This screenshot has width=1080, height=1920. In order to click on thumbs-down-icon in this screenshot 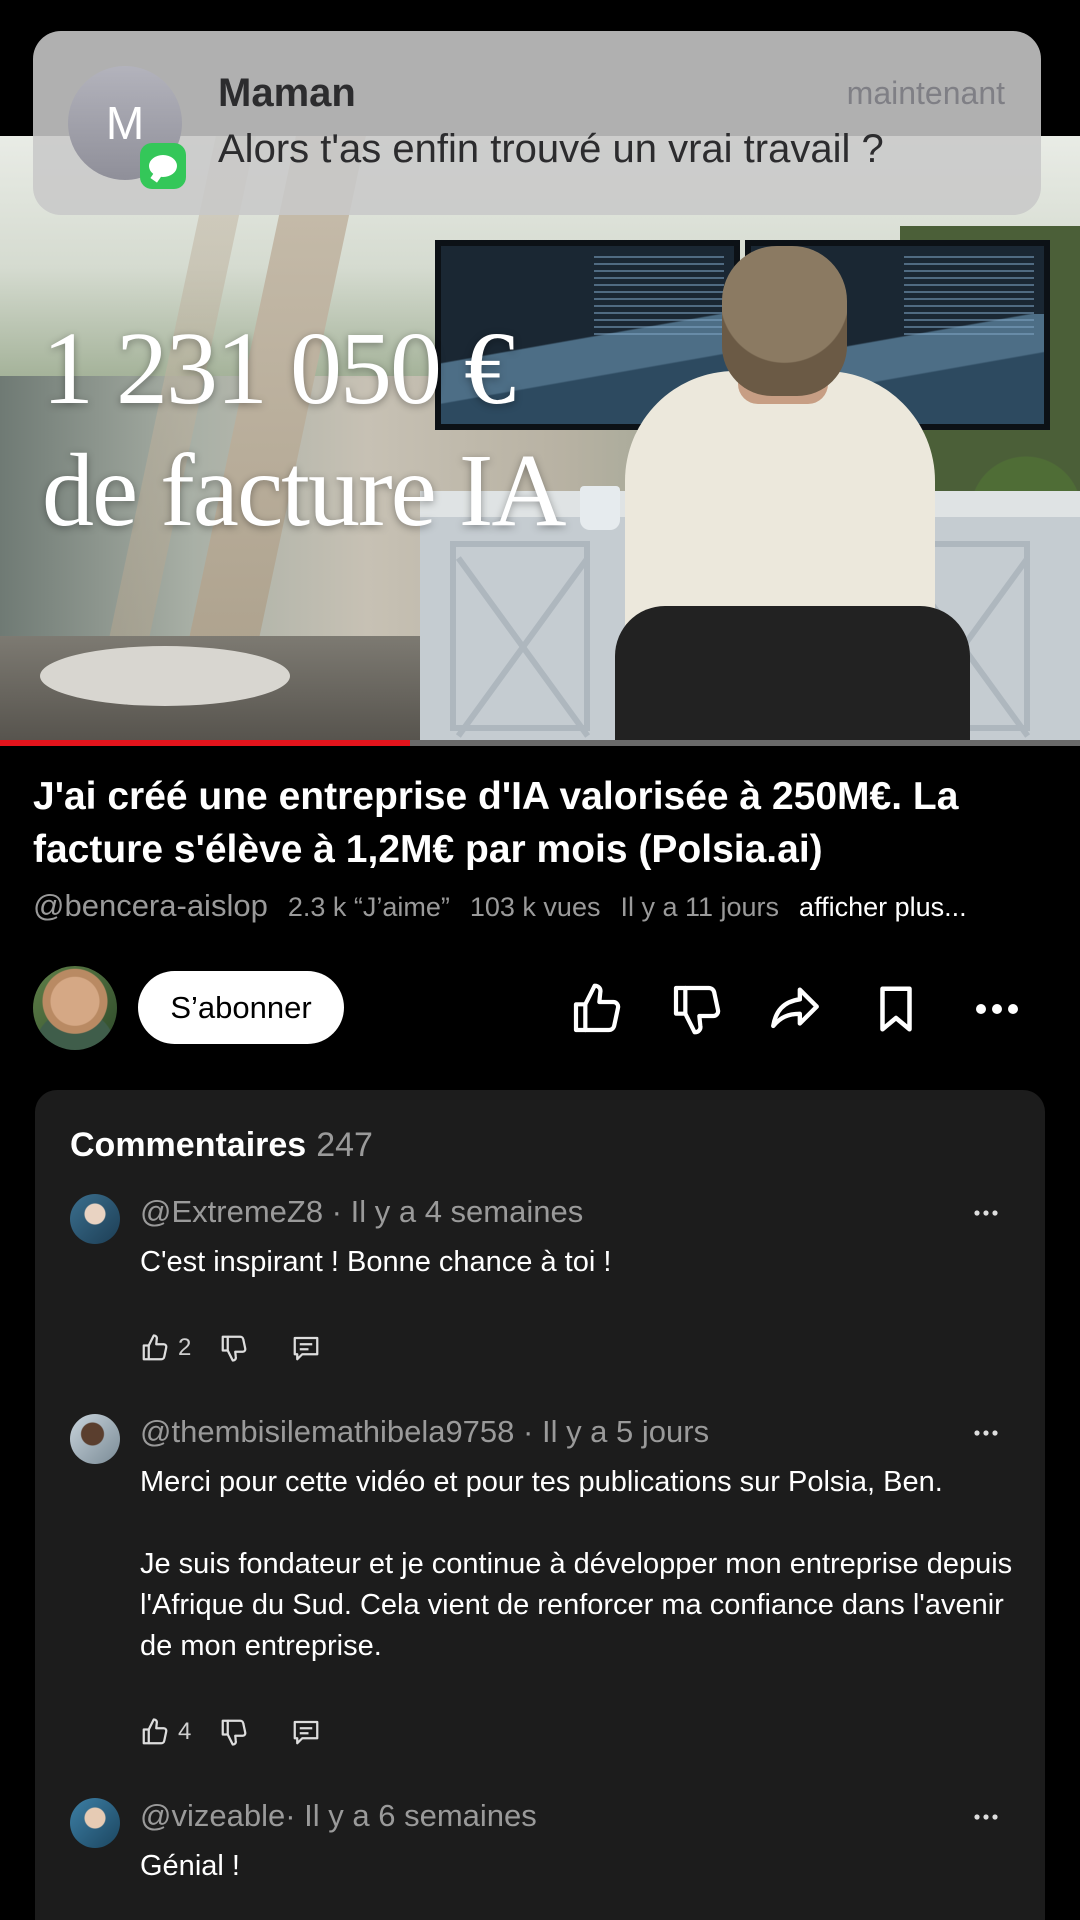, I will do `click(697, 1009)`.